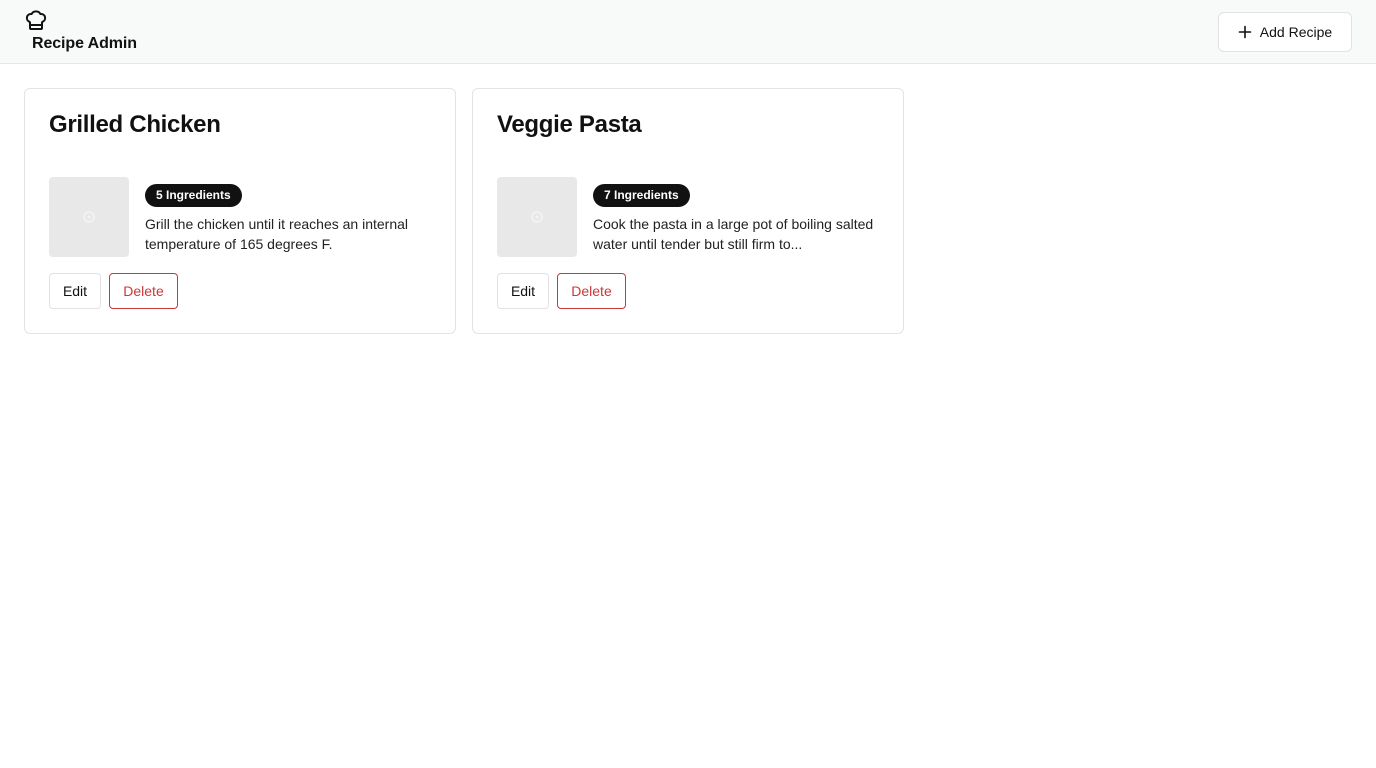  I want to click on chef-hat-icon, so click(36, 20).